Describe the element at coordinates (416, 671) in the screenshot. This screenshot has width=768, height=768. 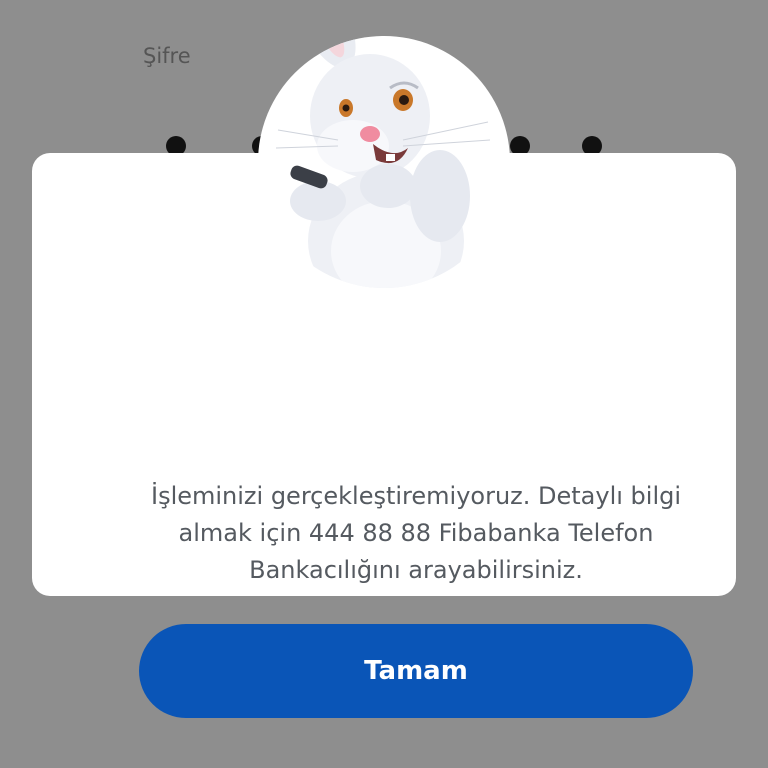
I see `ok-button: Tamam` at that location.